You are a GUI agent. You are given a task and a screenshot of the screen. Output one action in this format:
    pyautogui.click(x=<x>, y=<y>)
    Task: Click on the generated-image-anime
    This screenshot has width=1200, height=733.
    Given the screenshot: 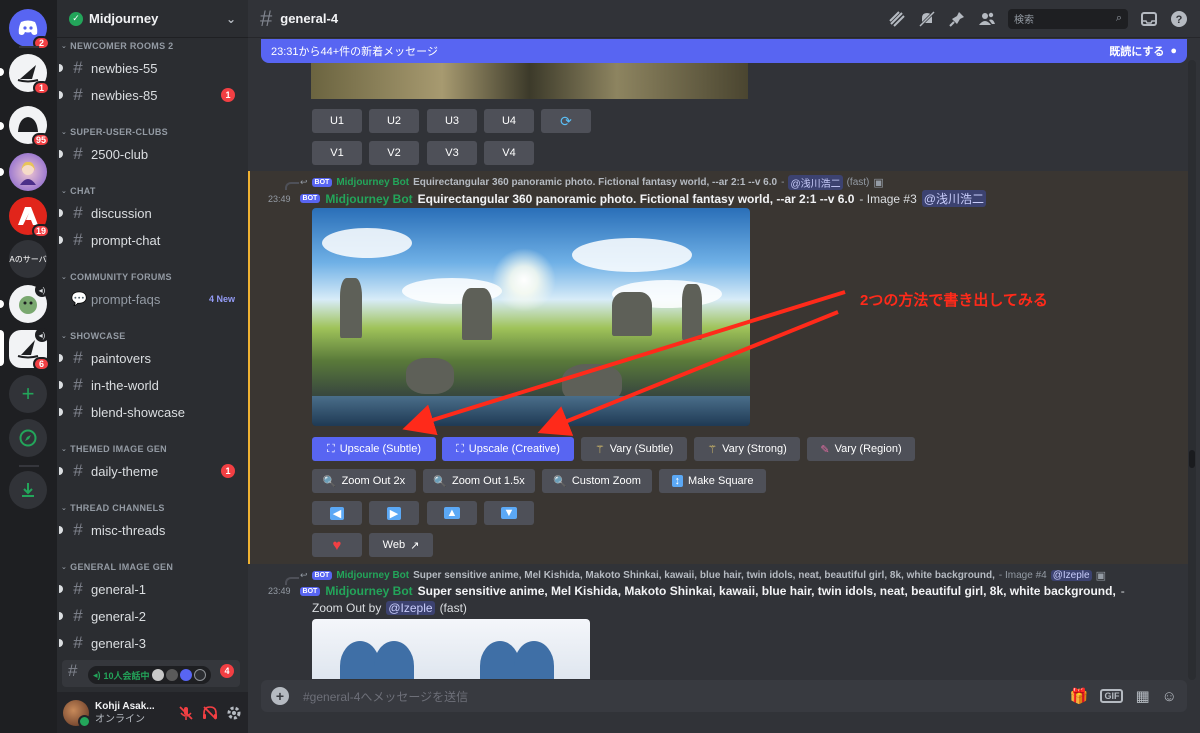 What is the action you would take?
    pyautogui.click(x=451, y=649)
    